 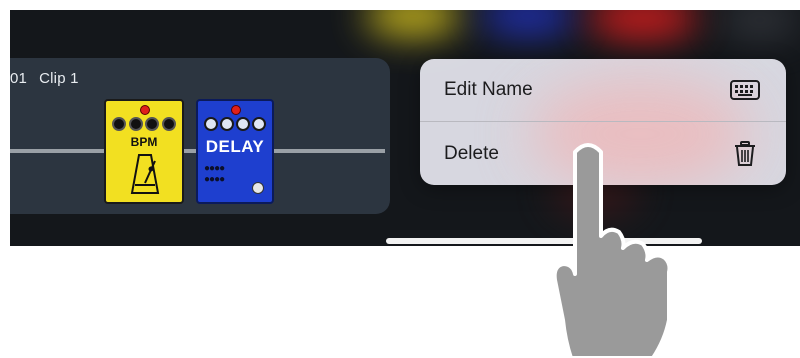 What do you see at coordinates (528, 23) in the screenshot?
I see `background-glow-blue` at bounding box center [528, 23].